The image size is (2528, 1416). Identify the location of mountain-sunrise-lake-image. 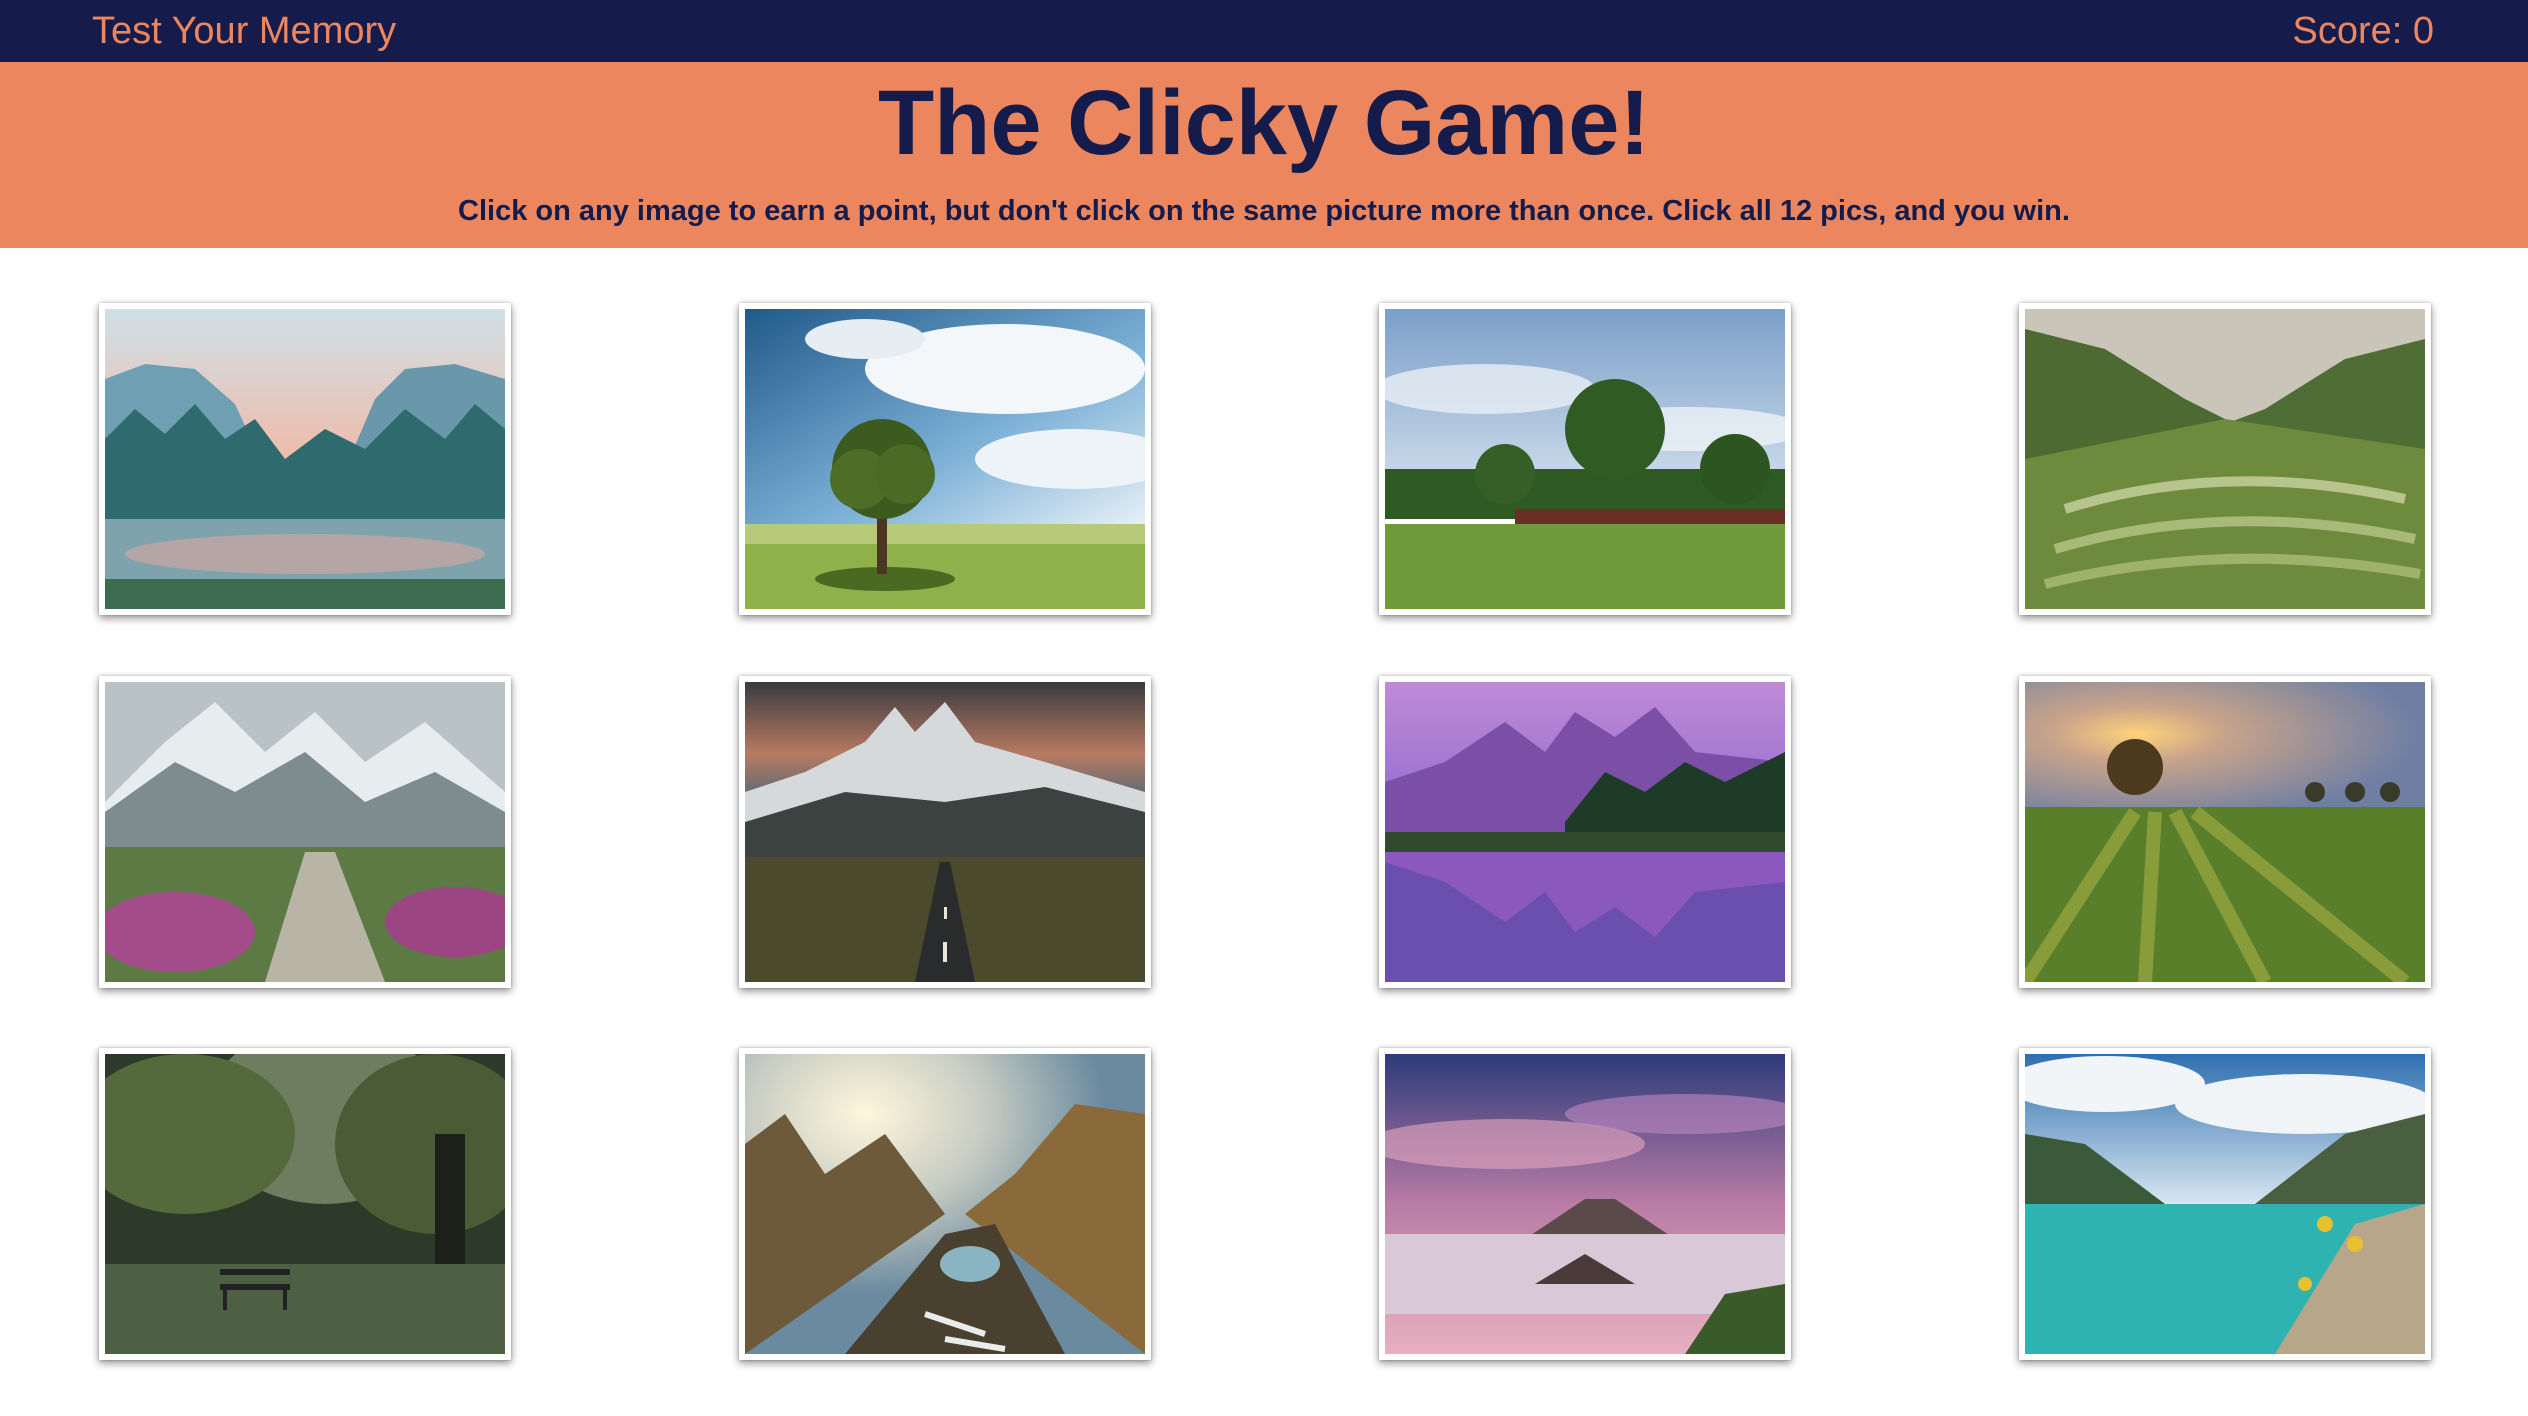
(945, 1204).